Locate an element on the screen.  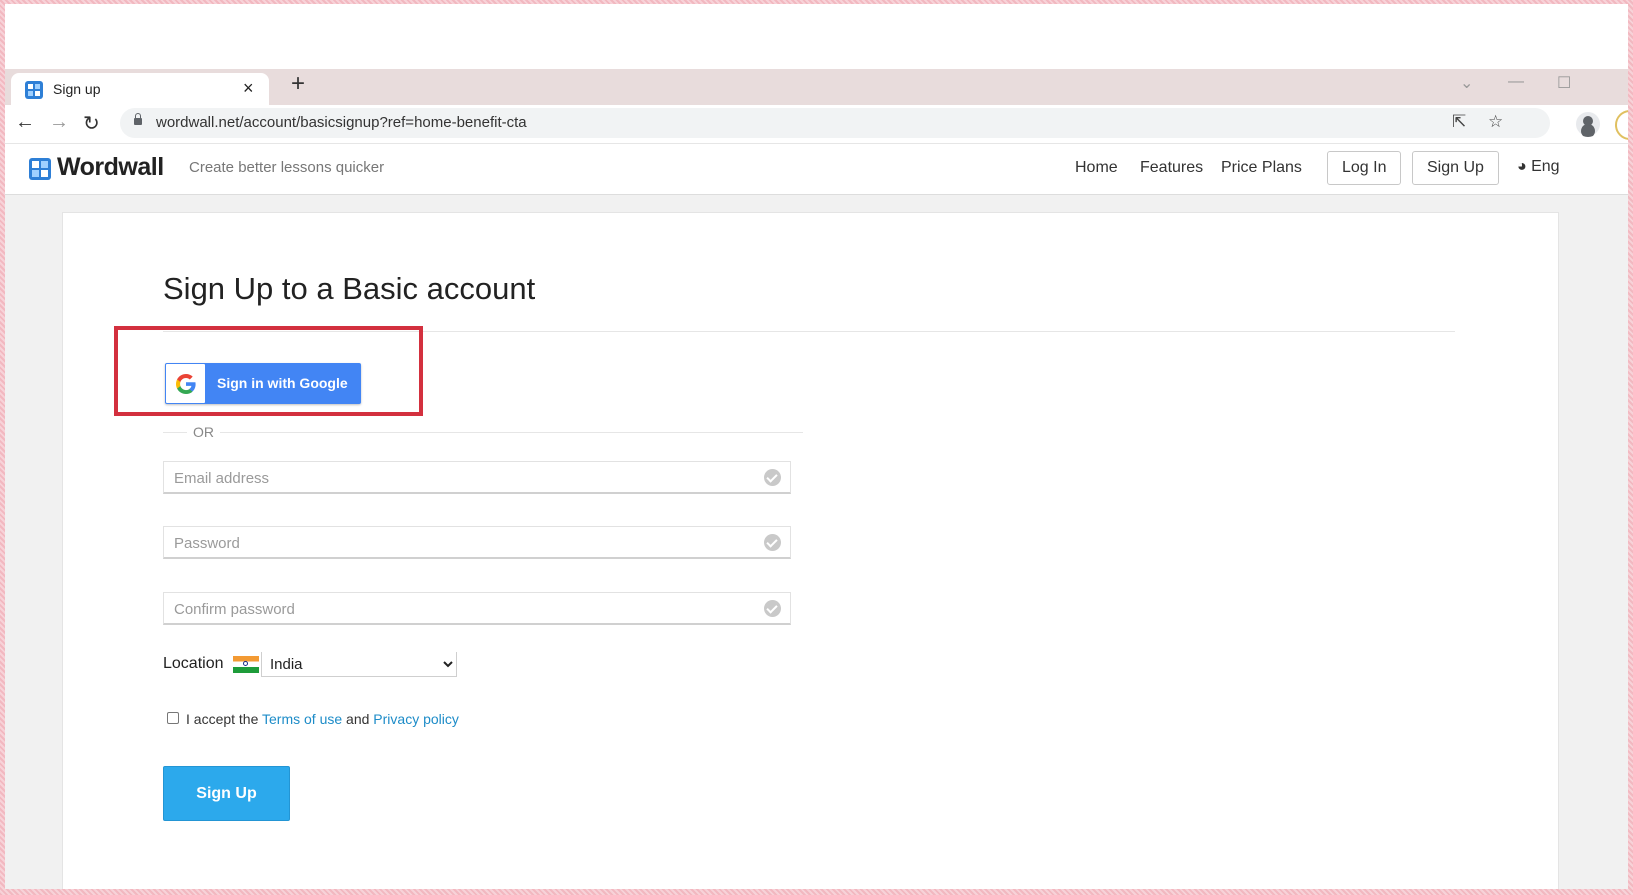
sign-up-submit-button: Sign Up is located at coordinates (226, 793).